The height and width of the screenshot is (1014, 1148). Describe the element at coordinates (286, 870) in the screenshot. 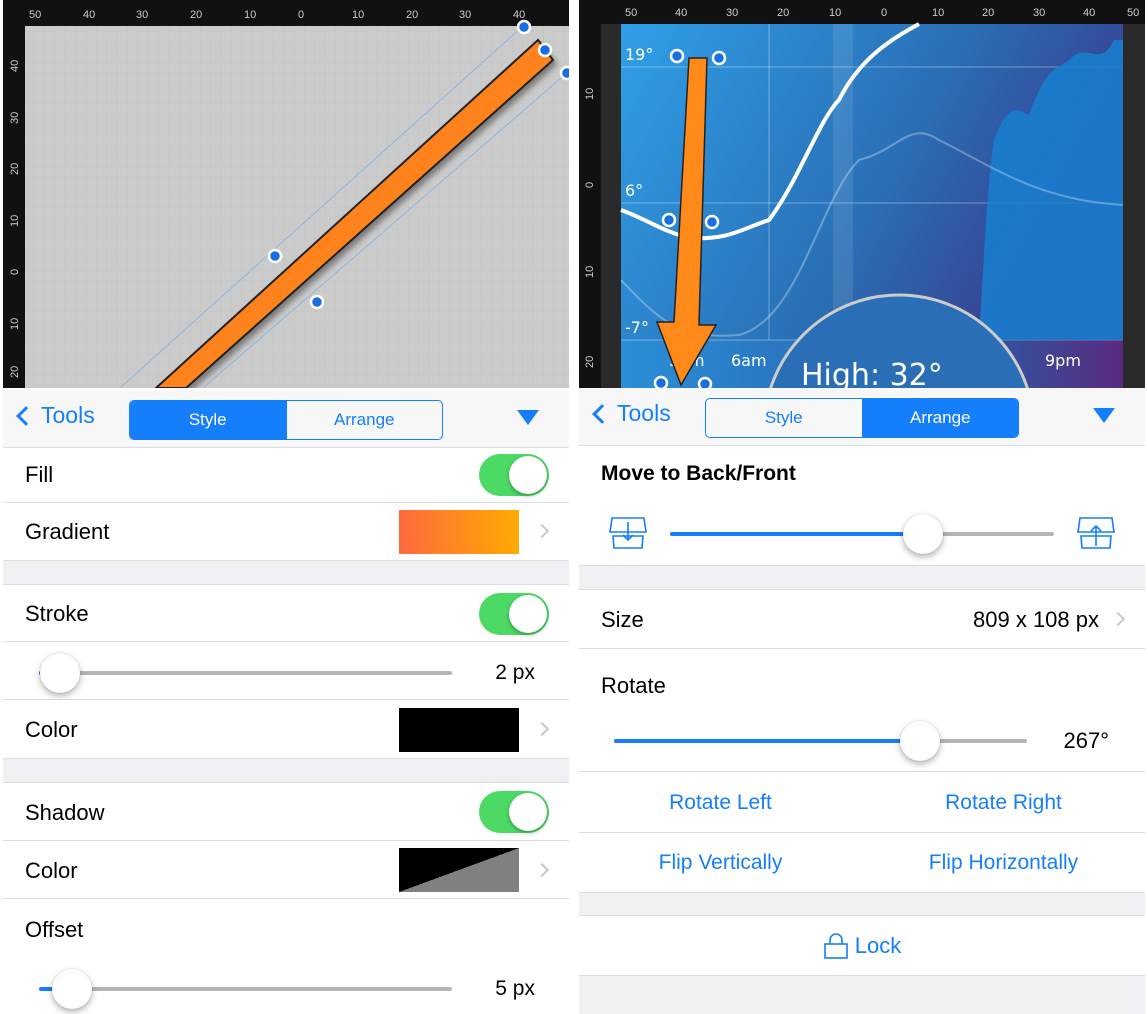

I see `shadow-color-row: Color` at that location.